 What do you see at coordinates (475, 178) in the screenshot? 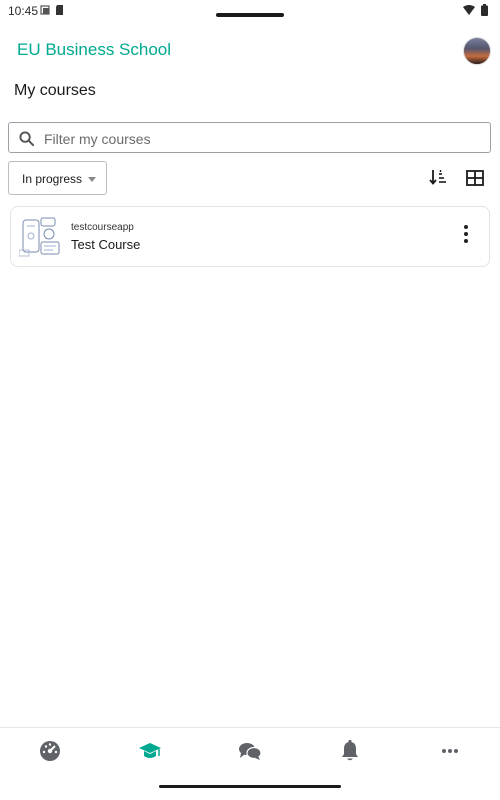
I see `grid-view-icon` at bounding box center [475, 178].